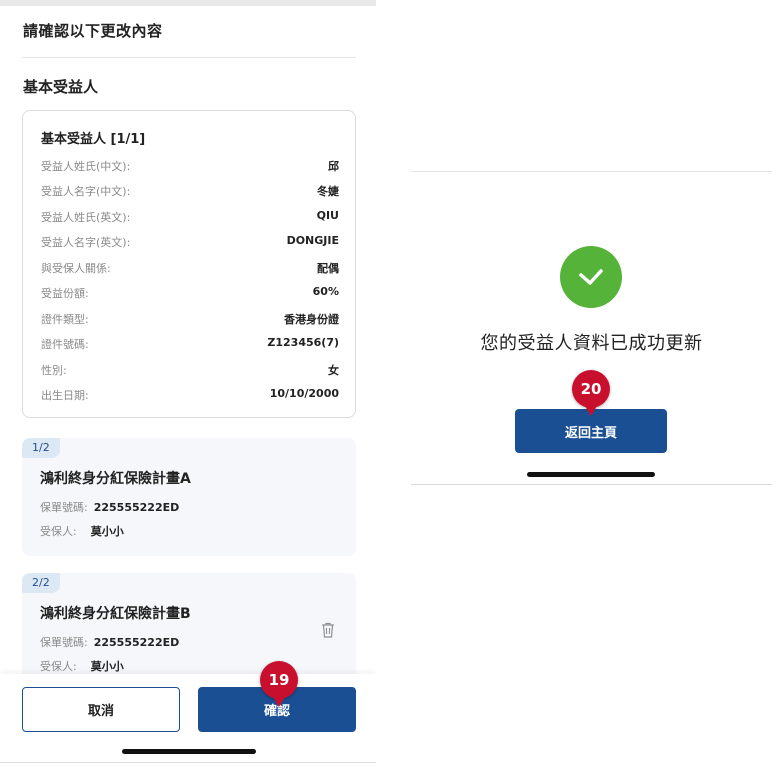 The width and height of the screenshot is (776, 768). Describe the element at coordinates (190, 370) in the screenshot. I see `beneficiary-row: 性別: 女` at that location.